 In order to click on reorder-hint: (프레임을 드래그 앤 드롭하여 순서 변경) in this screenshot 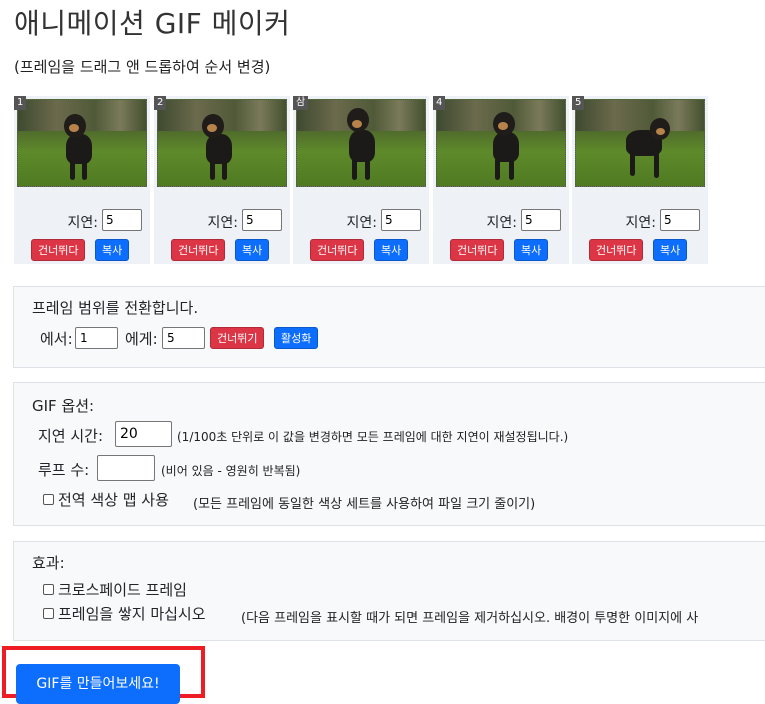, I will do `click(142, 67)`.